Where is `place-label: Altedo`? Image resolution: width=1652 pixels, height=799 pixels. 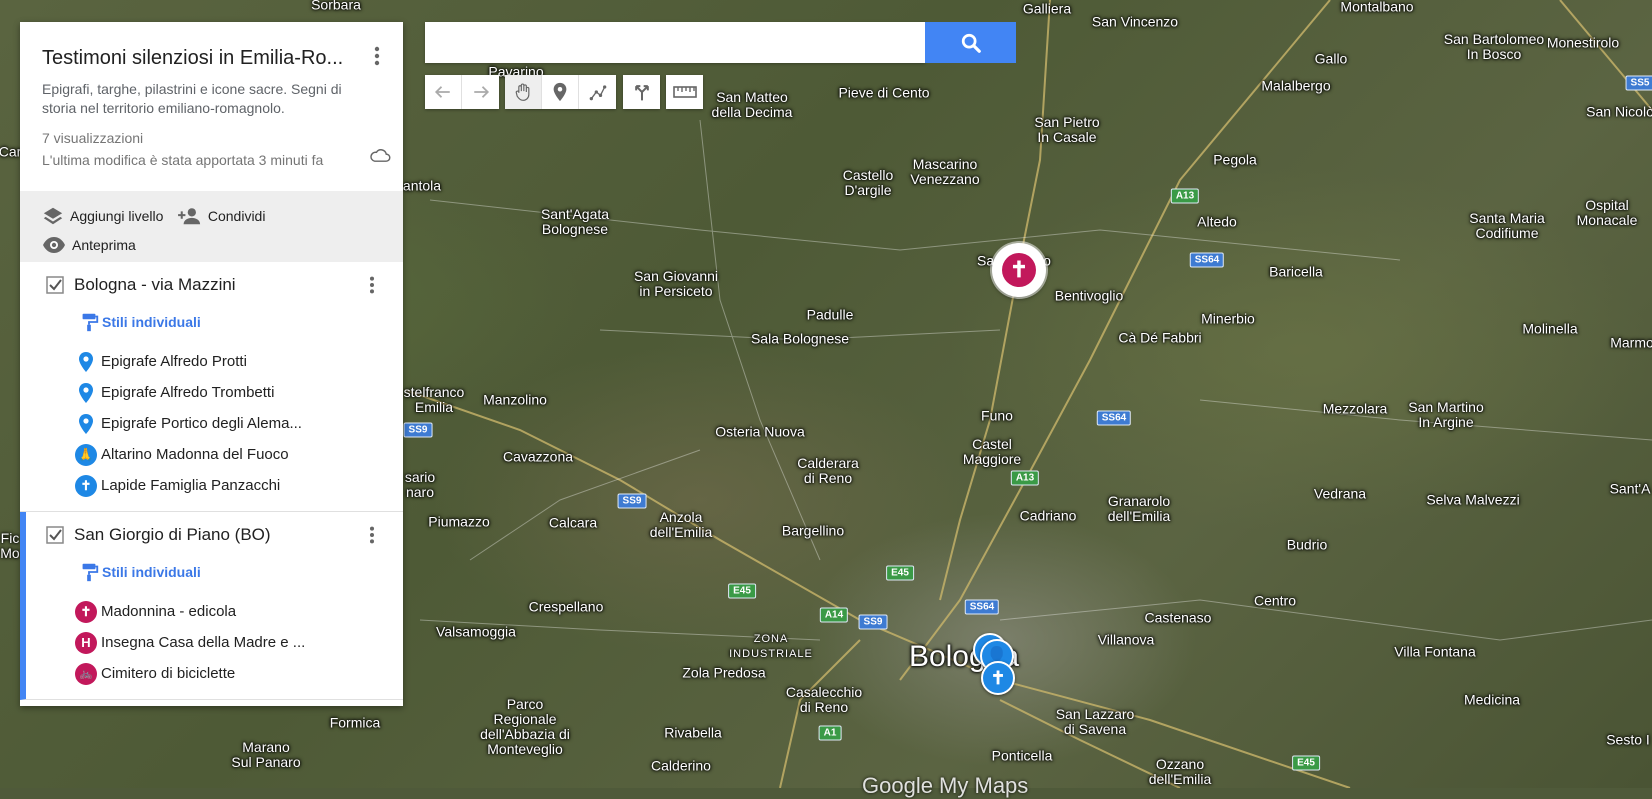 place-label: Altedo is located at coordinates (1217, 221).